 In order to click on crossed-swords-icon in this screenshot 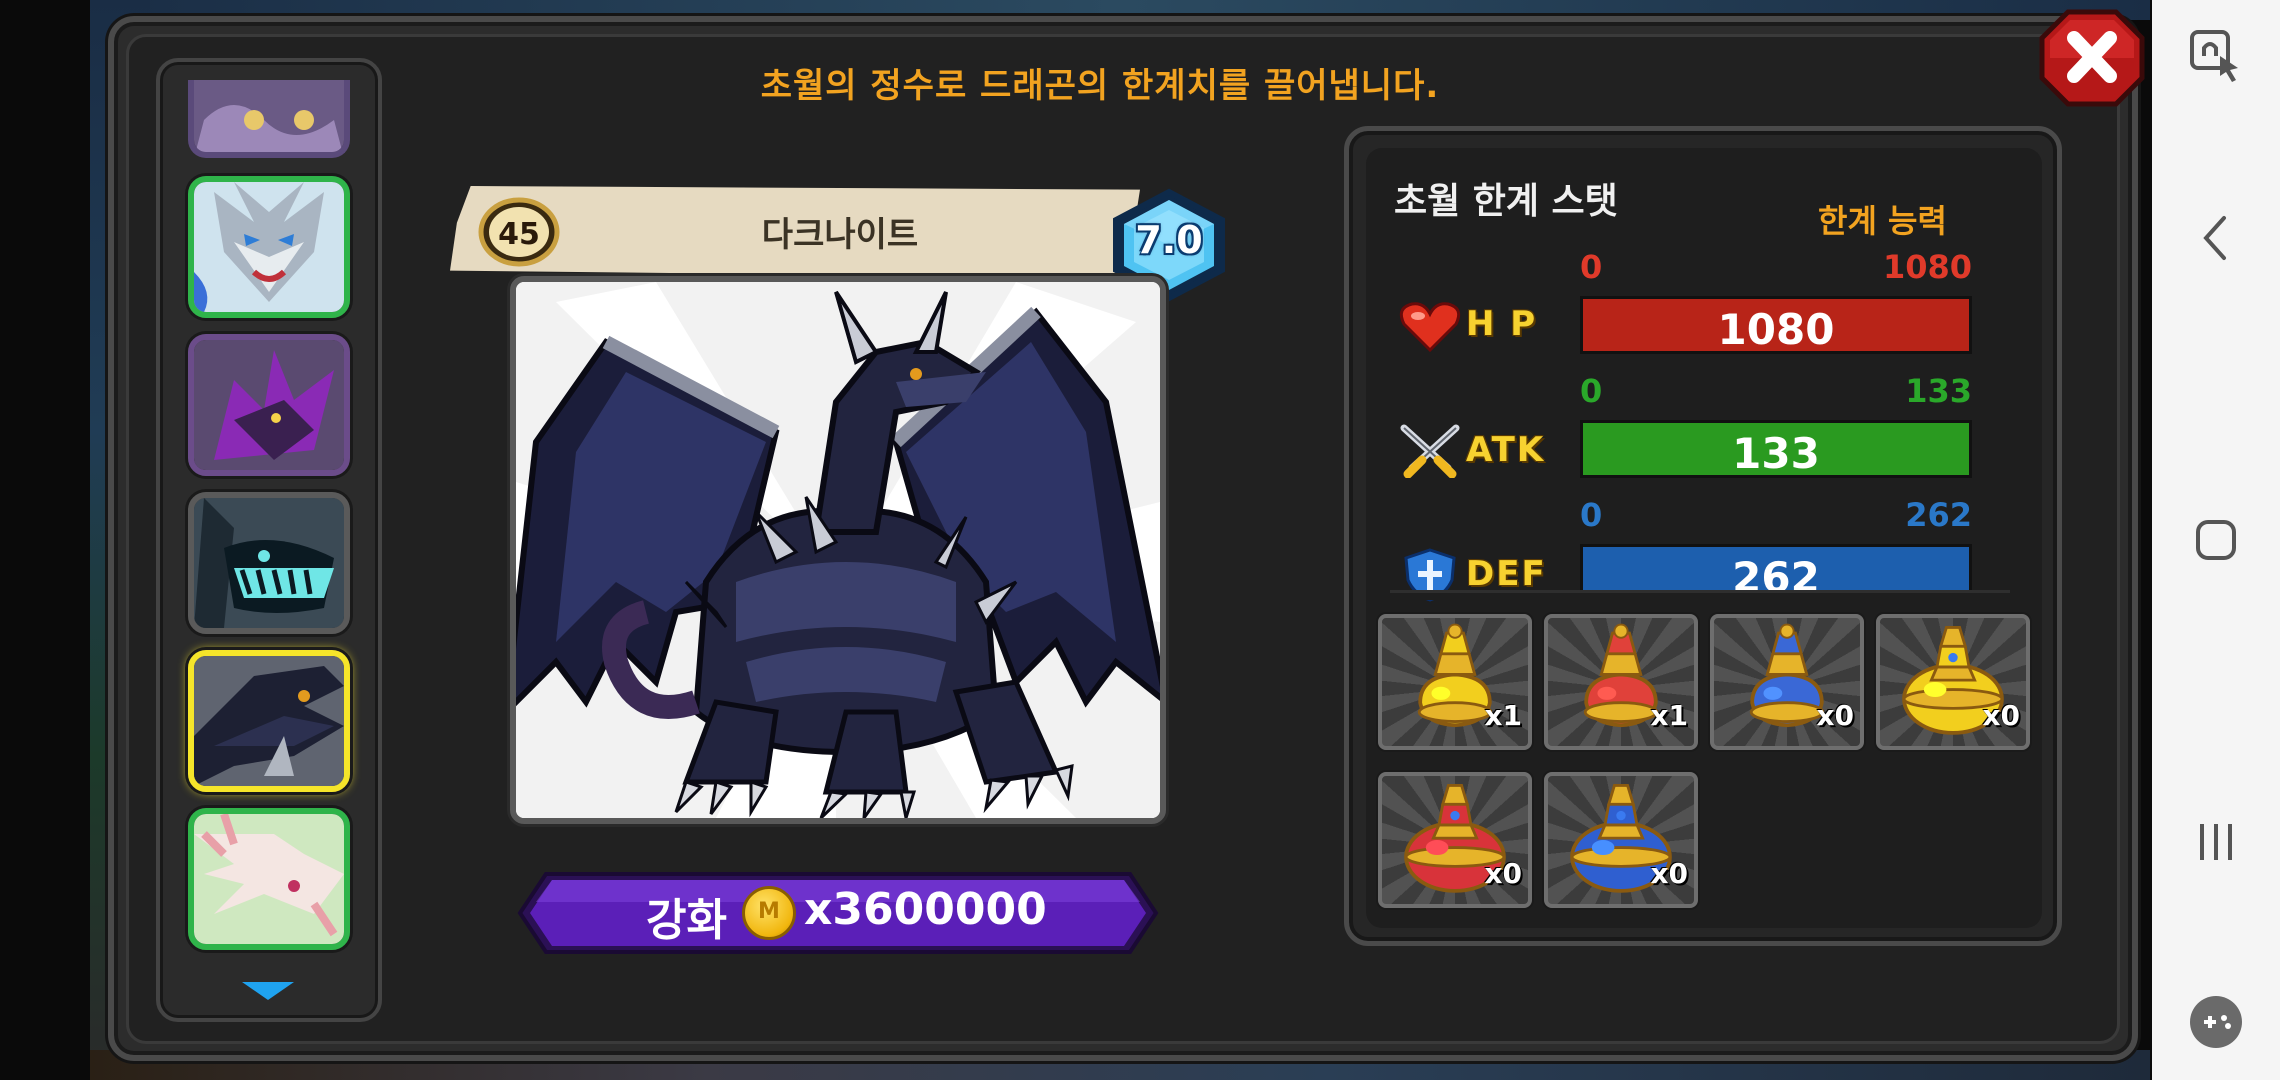, I will do `click(1430, 451)`.